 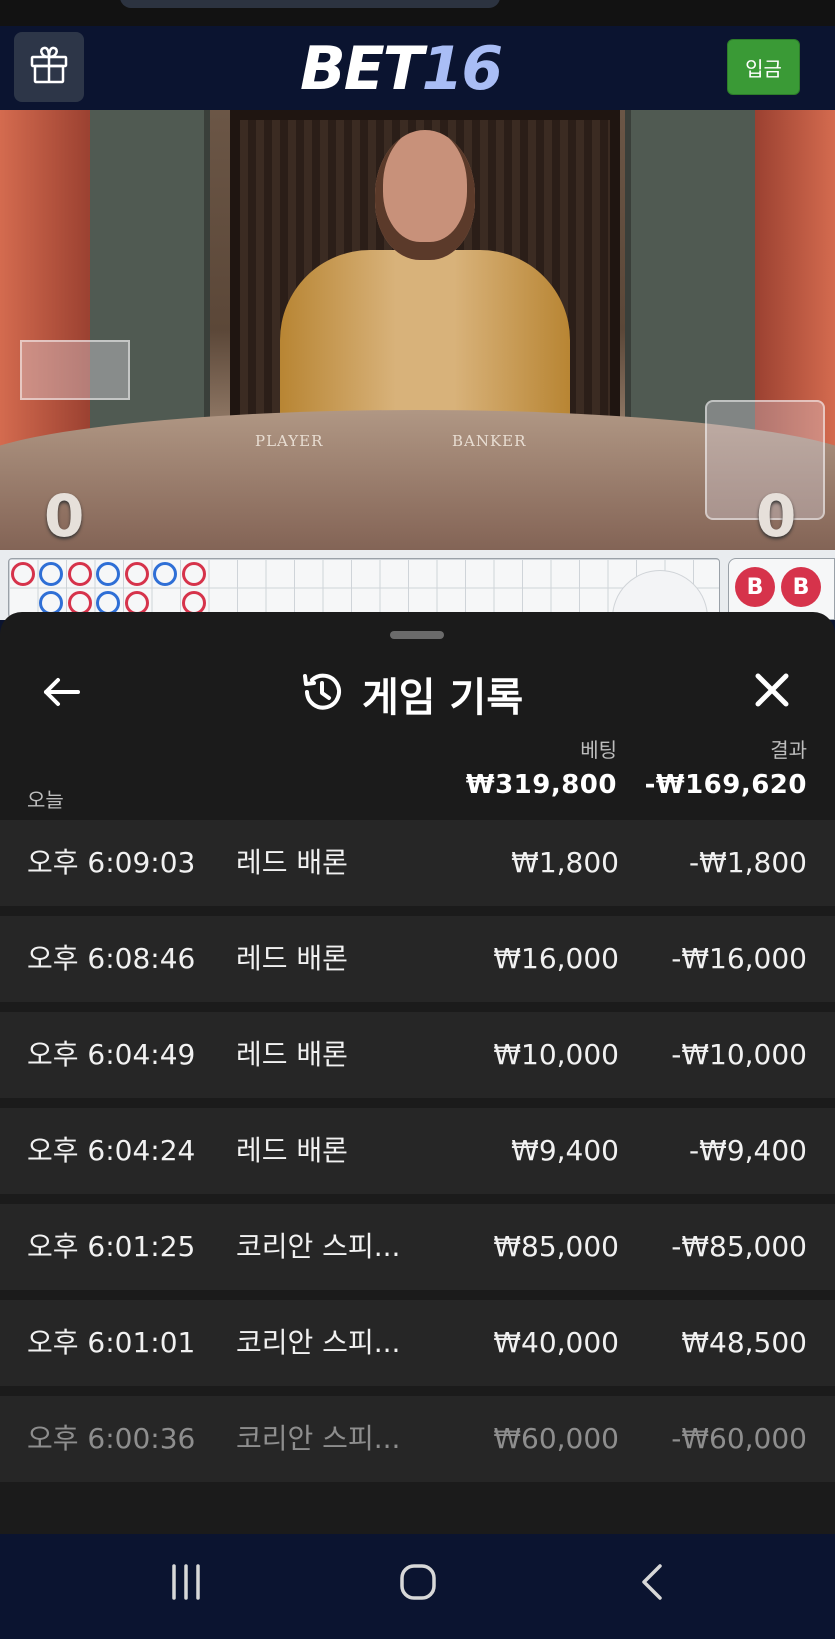 What do you see at coordinates (556, 1438) in the screenshot?
I see `row-bet: ₩60,000` at bounding box center [556, 1438].